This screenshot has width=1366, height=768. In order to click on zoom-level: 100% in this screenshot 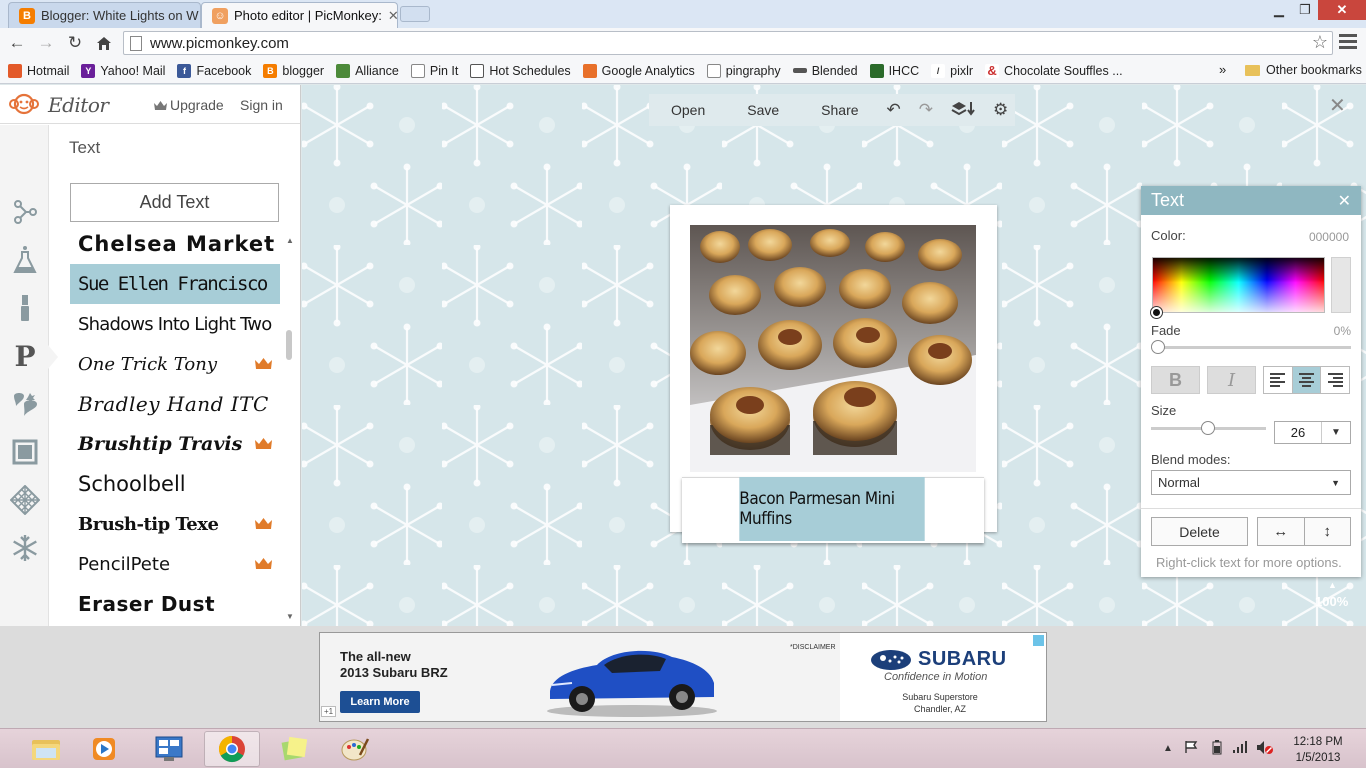, I will do `click(1331, 601)`.